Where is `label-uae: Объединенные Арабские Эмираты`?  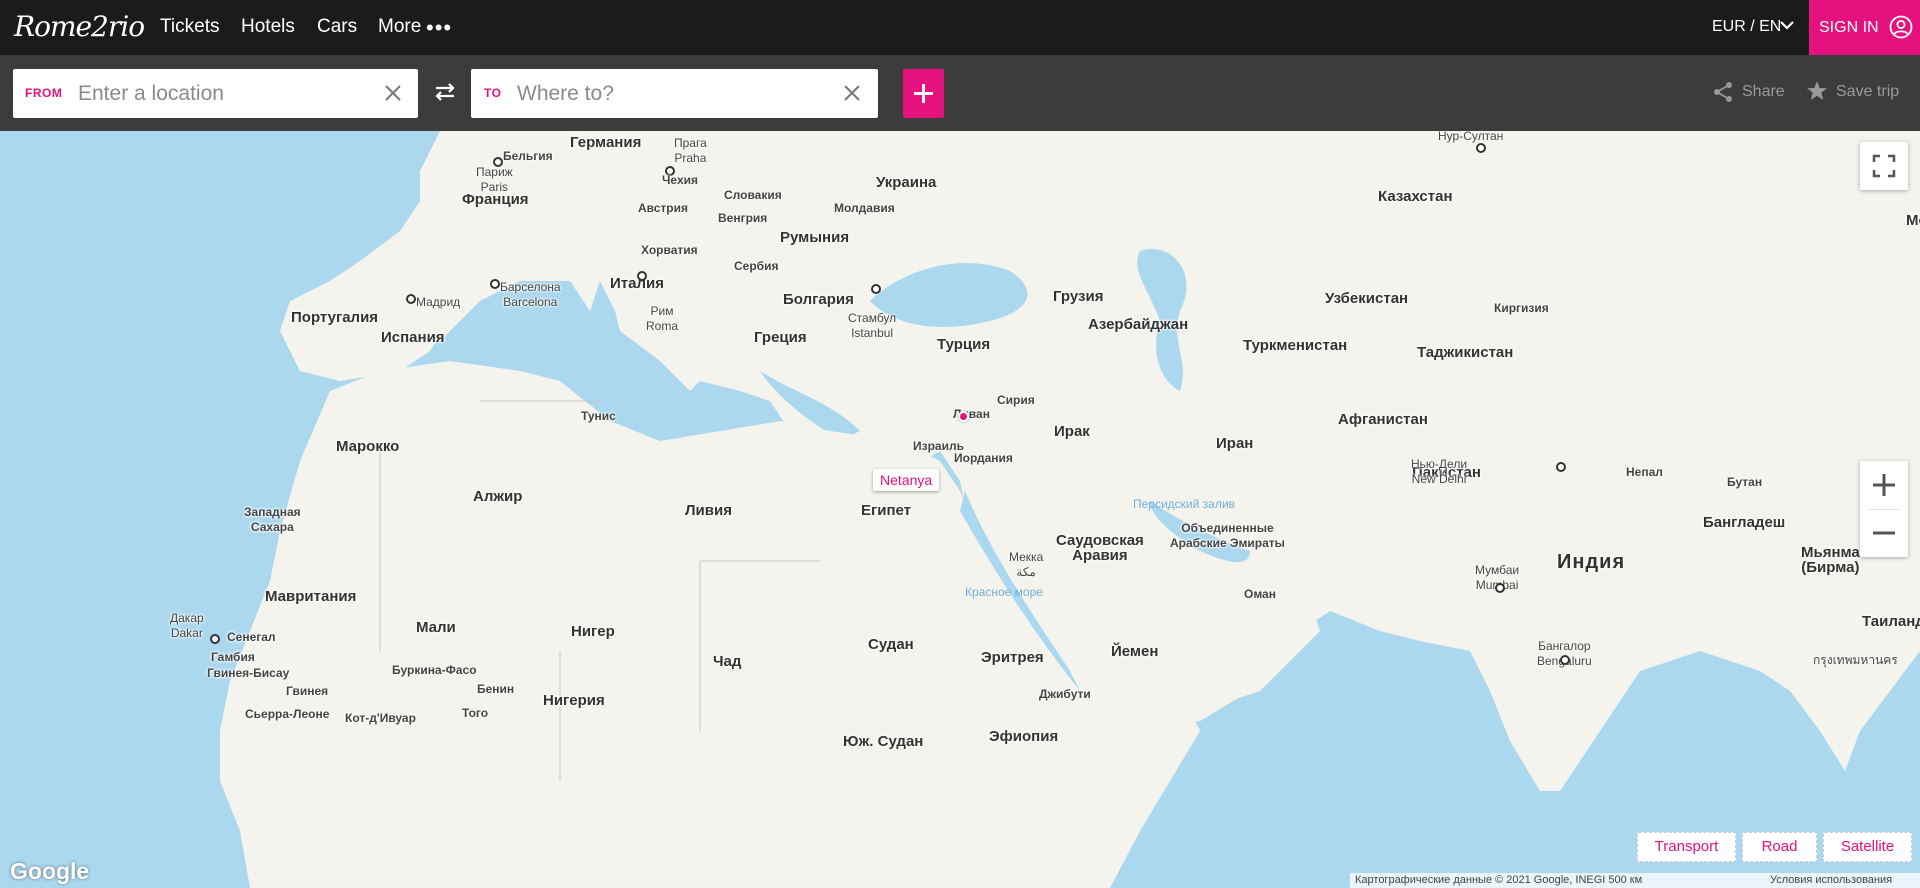 label-uae: Объединенные Арабские Эмираты is located at coordinates (1227, 535).